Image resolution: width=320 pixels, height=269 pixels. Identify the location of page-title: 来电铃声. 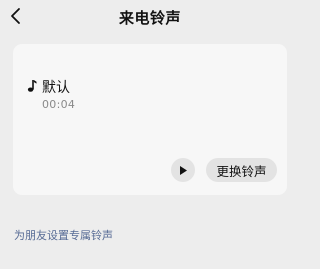
(149, 18).